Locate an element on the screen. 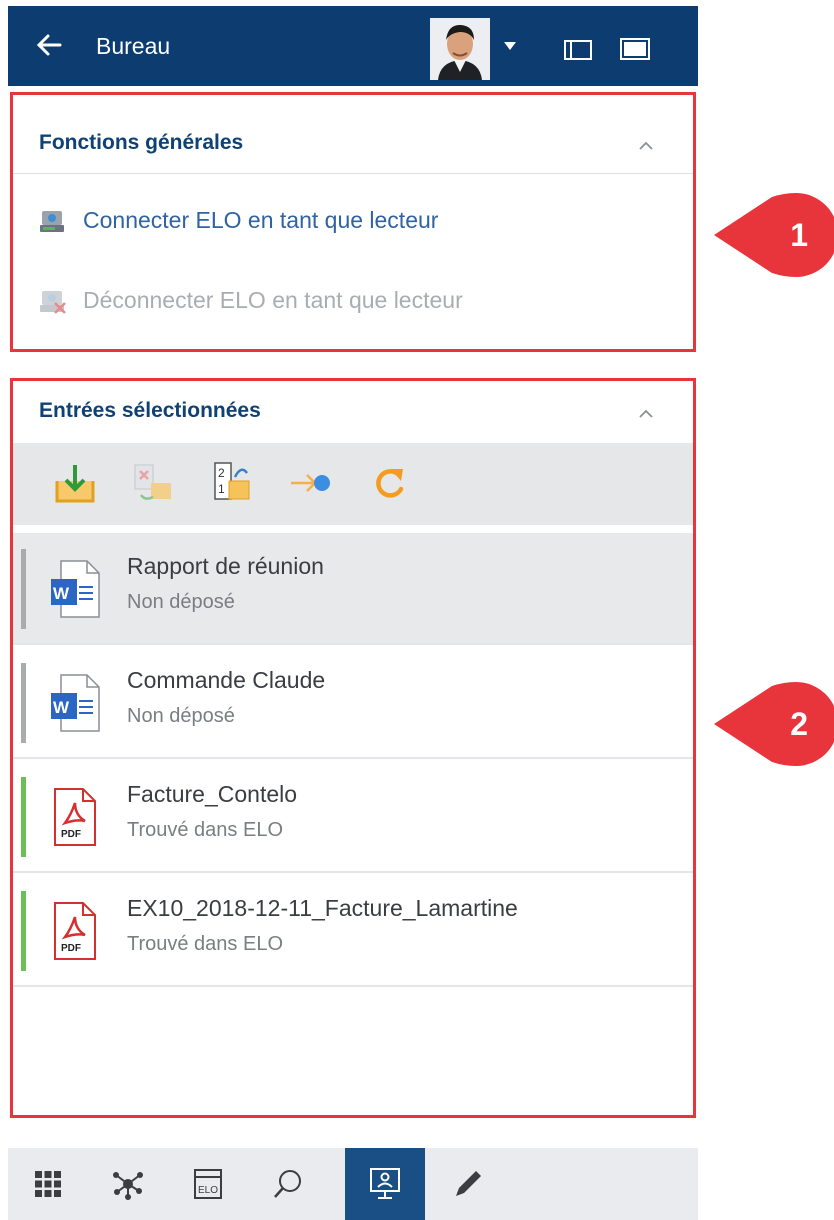 The width and height of the screenshot is (834, 1220). tiles-icon is located at coordinates (48, 1184).